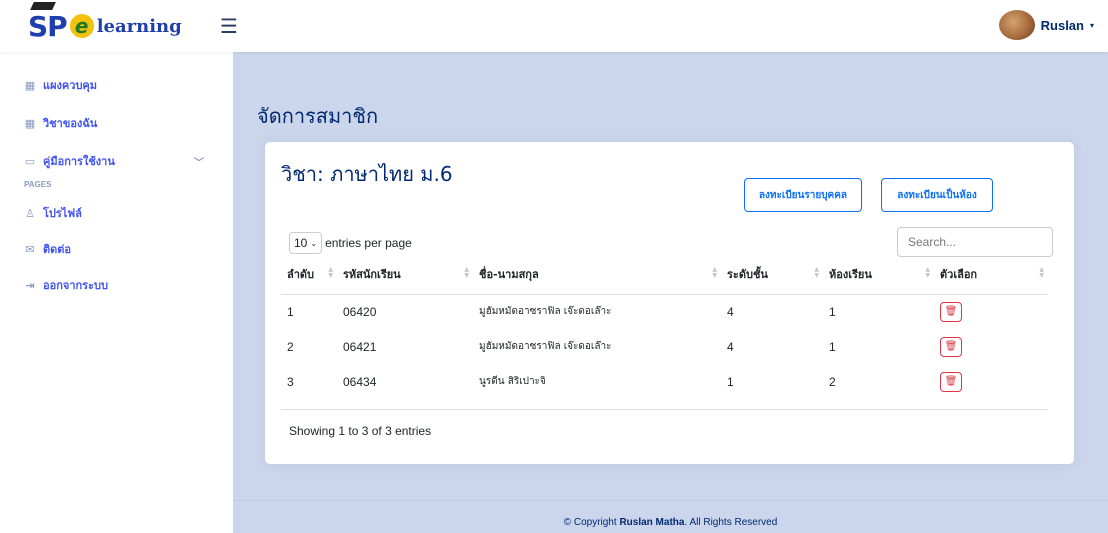  I want to click on page-title: จัดการสมาชิก, so click(318, 116).